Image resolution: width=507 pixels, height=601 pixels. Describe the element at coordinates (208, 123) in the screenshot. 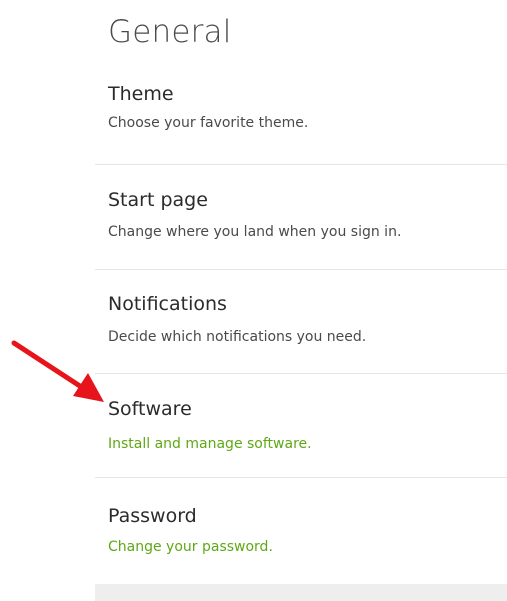

I see `settings-item-description: Choose your favorite theme.` at that location.